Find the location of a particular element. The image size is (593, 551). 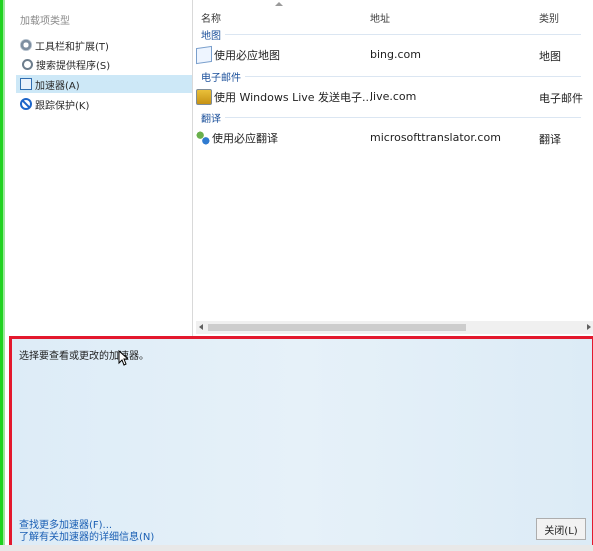

scroll-right-icon is located at coordinates (589, 327).